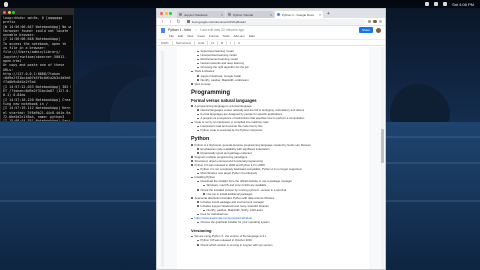 The image size is (480, 270). I want to click on subsection-heading: Formal versus natural languages, so click(224, 100).